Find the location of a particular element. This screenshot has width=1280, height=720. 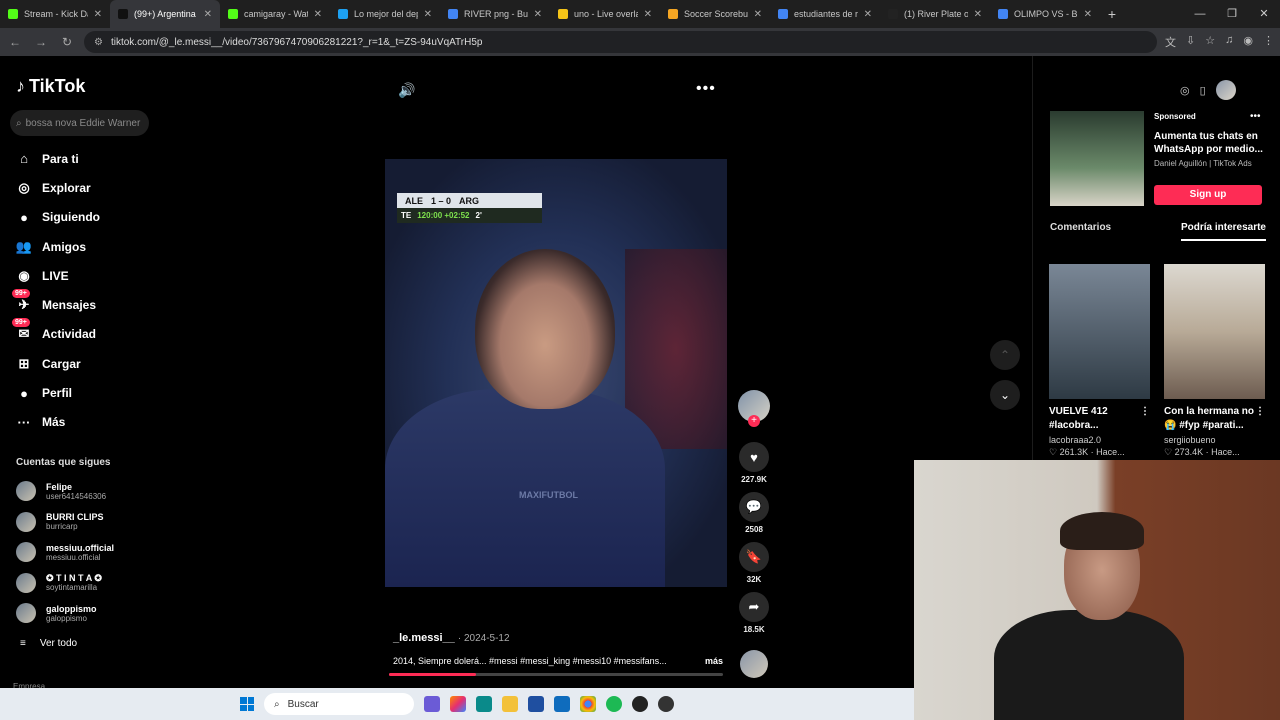

minimize-icon: — is located at coordinates (1200, 14).